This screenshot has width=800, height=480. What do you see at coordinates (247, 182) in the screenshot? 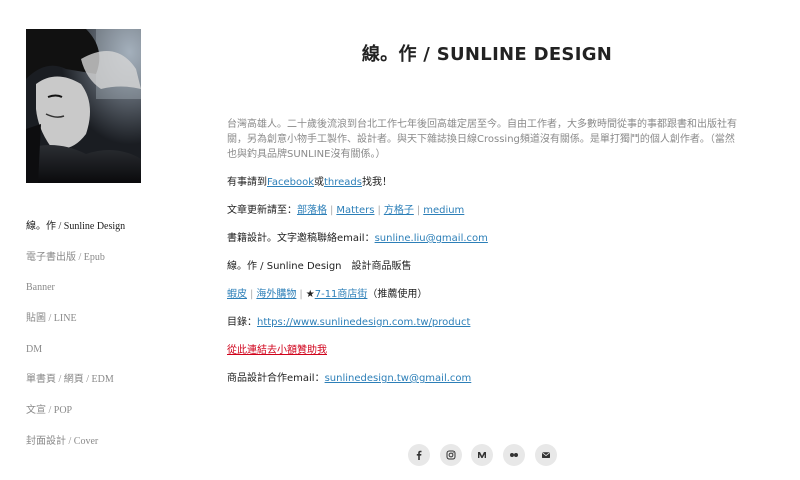
I see `contact-prefix: 有事請到` at bounding box center [247, 182].